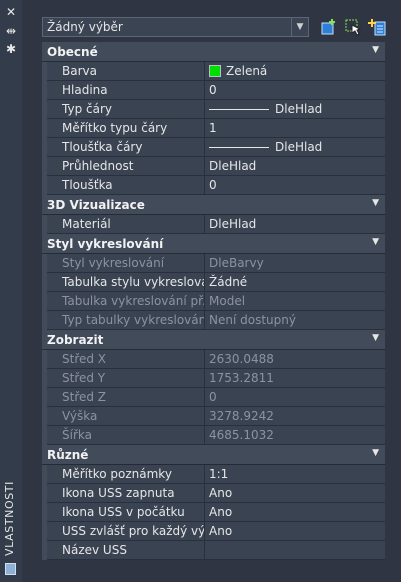 The image size is (401, 582). I want to click on palette-titlebar: ✕ ⇹ ✱ VLASTNOSTI, so click(11, 291).